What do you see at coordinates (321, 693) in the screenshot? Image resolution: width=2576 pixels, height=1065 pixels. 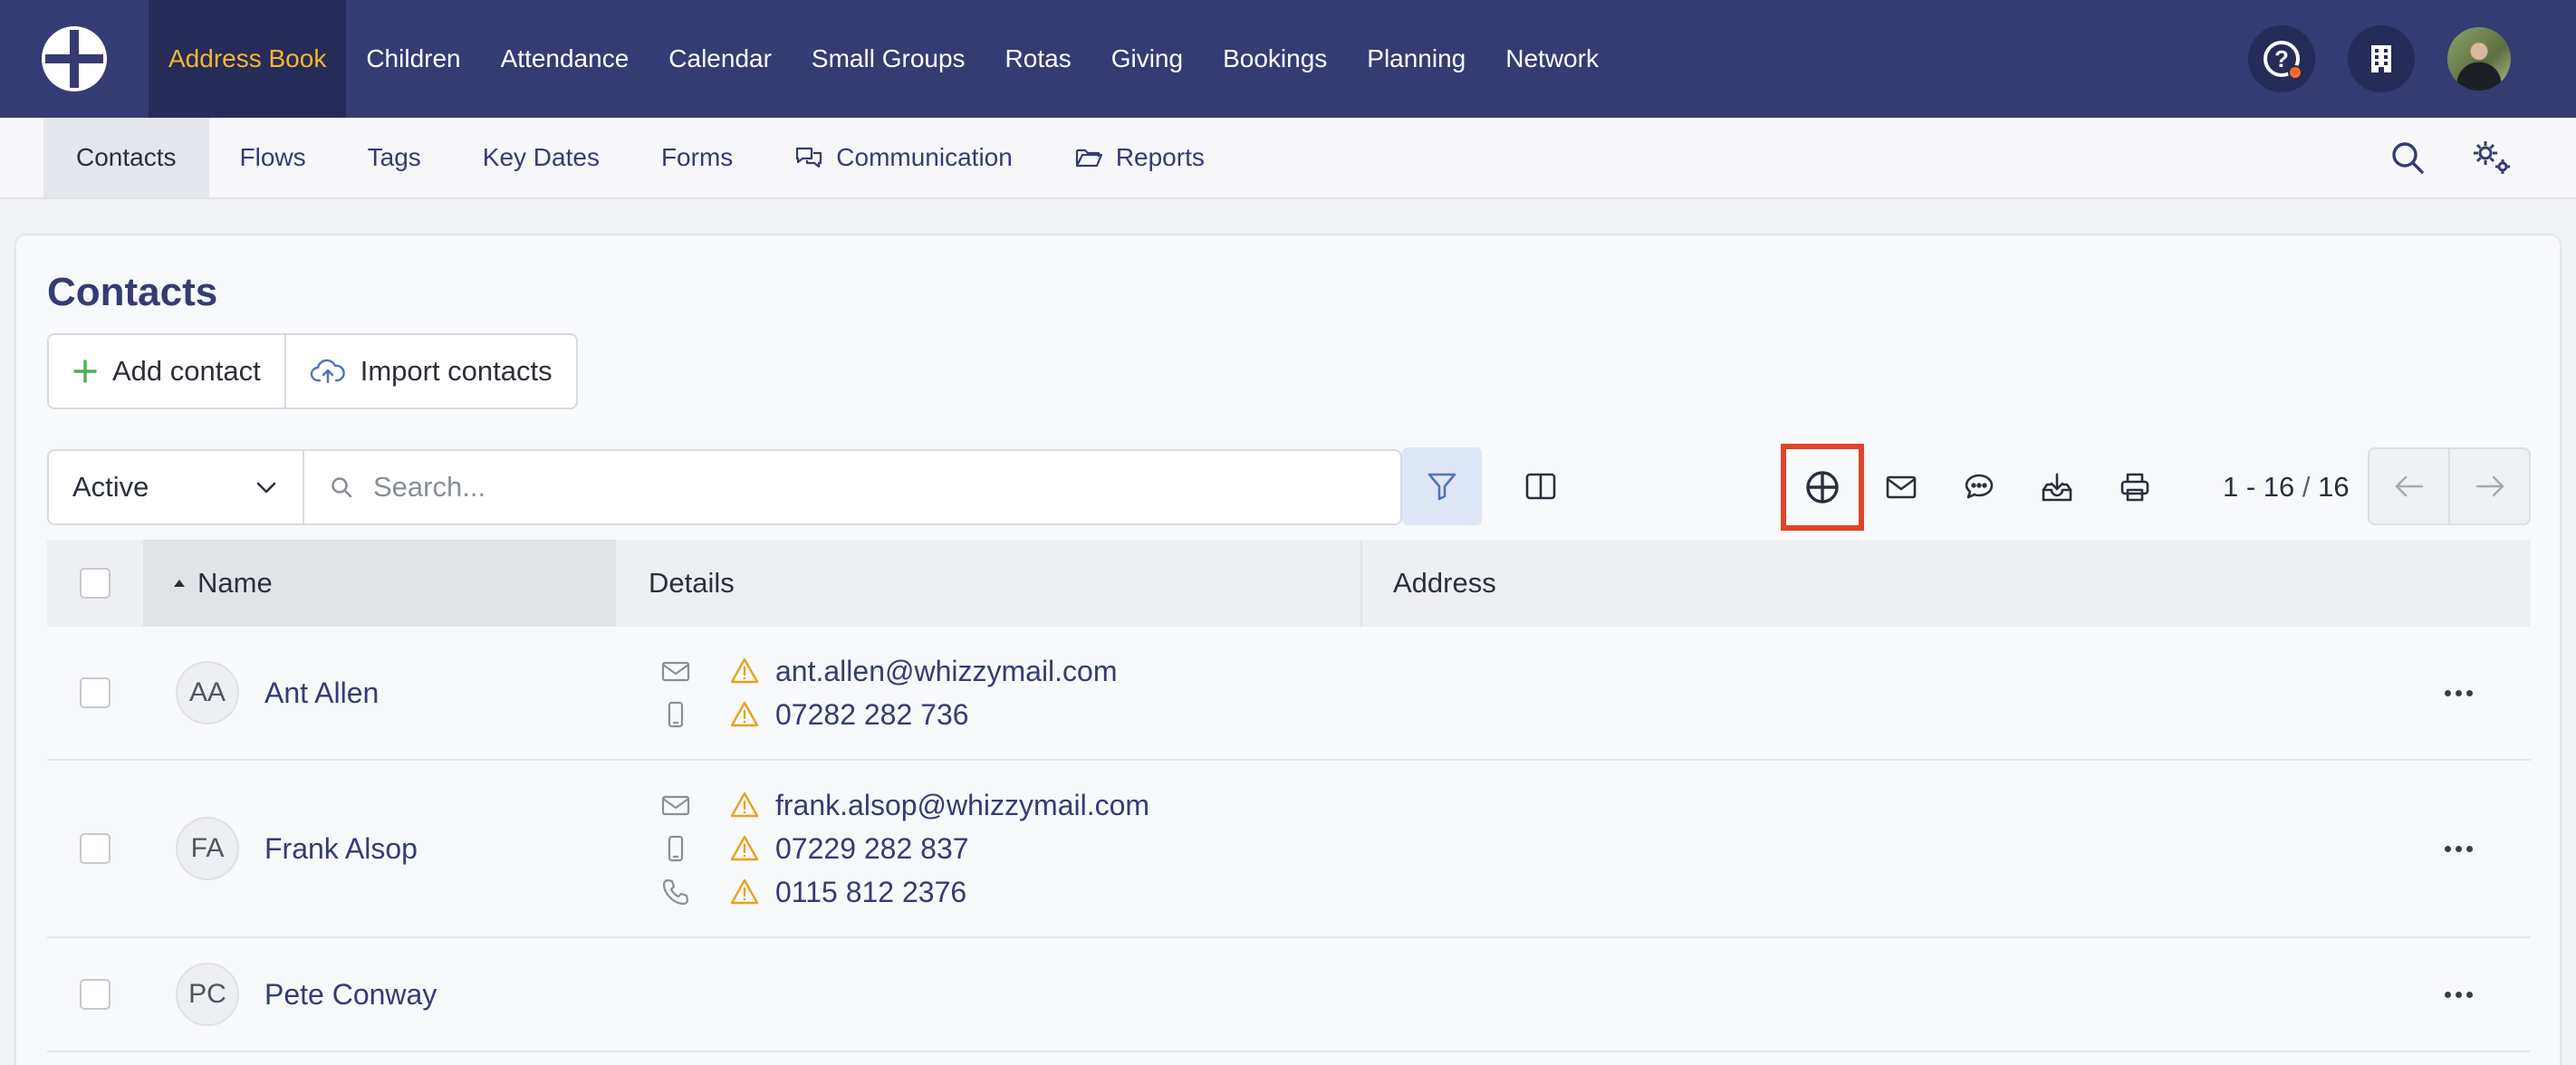 I see `contact-name-link: Ant Allen` at bounding box center [321, 693].